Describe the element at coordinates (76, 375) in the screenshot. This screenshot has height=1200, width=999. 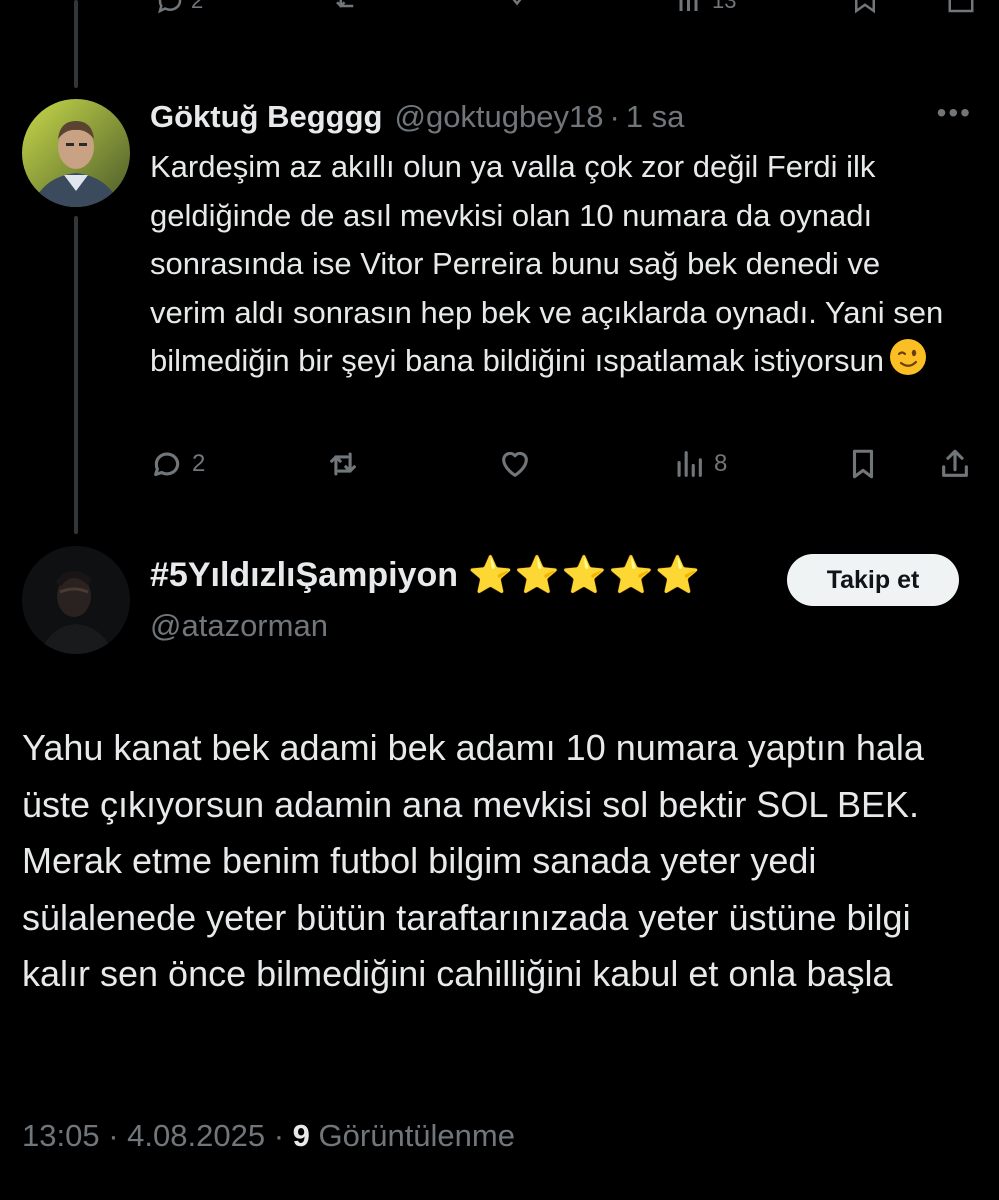
I see `thread-line-bottom` at that location.